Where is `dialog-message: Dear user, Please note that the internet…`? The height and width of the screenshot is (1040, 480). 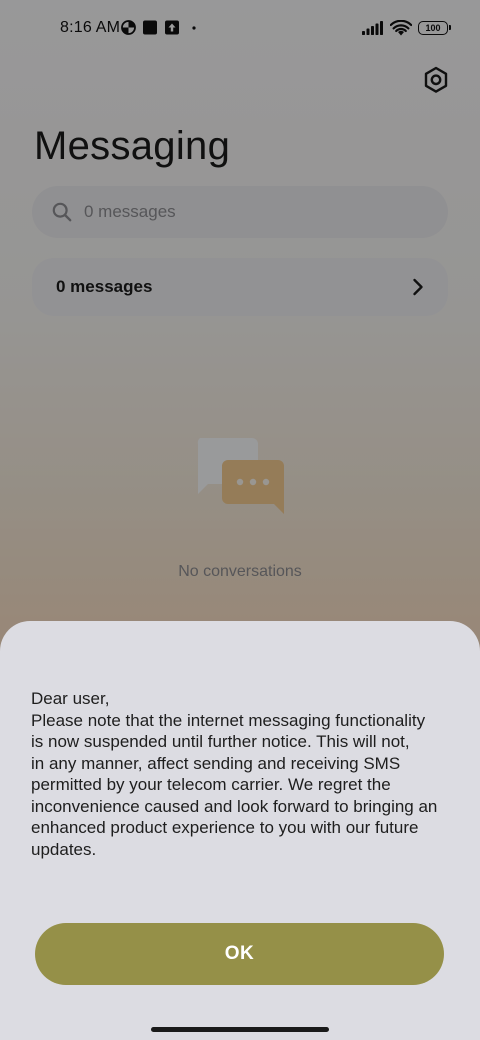
dialog-message: Dear user, Please note that the internet… is located at coordinates (234, 774).